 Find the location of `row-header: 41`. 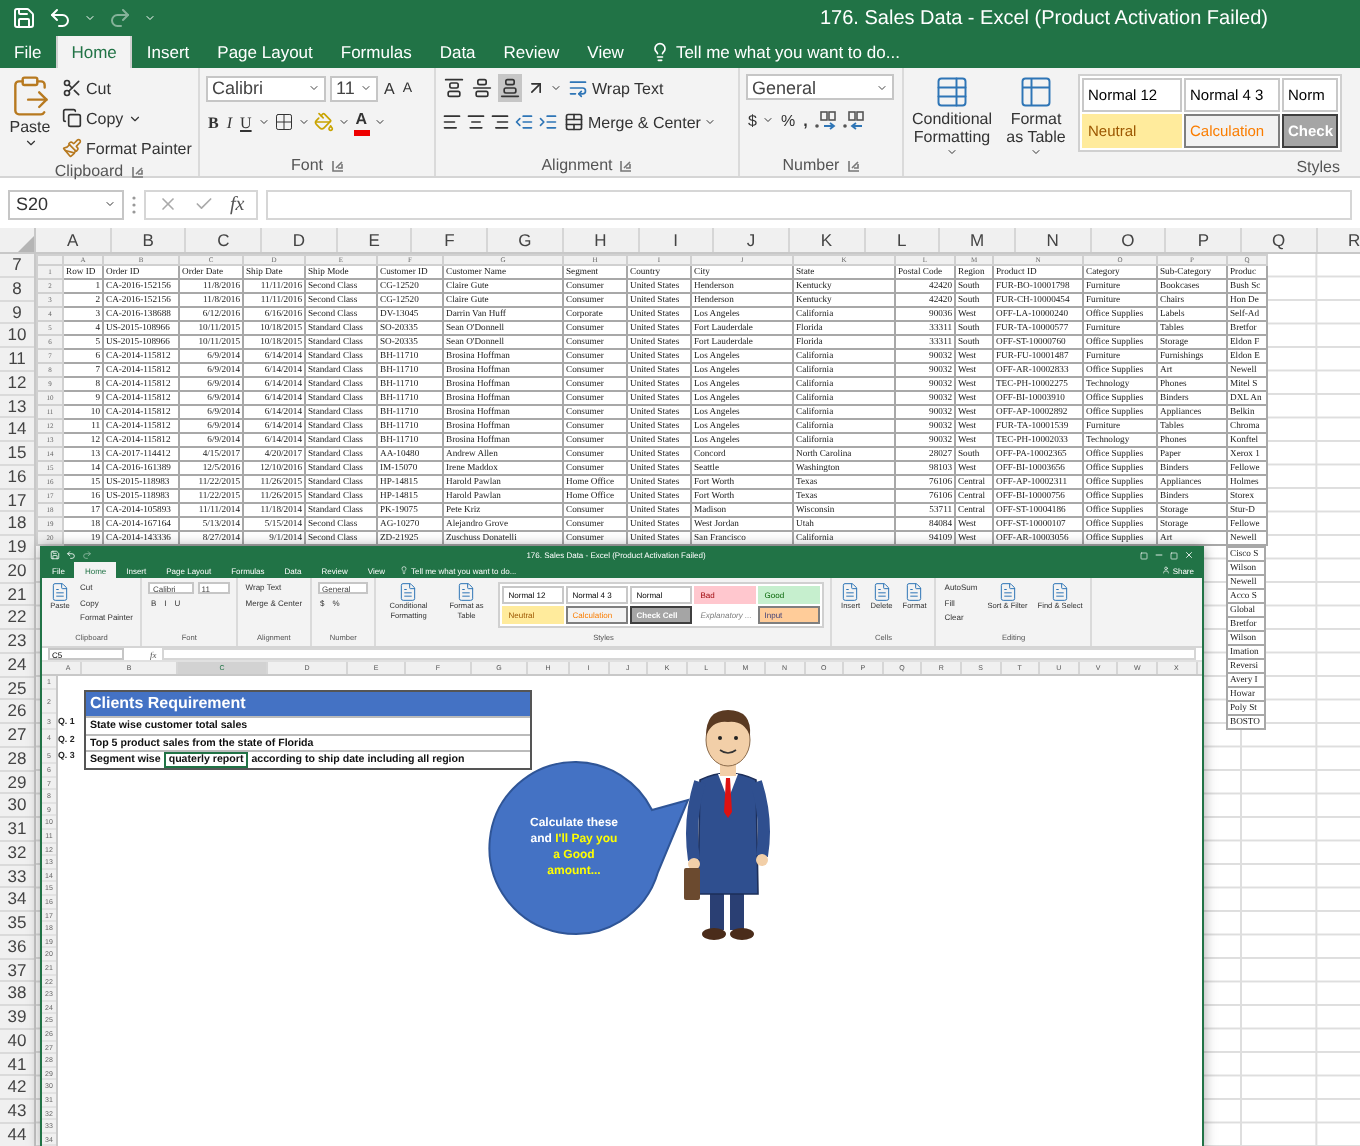

row-header: 41 is located at coordinates (17, 1065).